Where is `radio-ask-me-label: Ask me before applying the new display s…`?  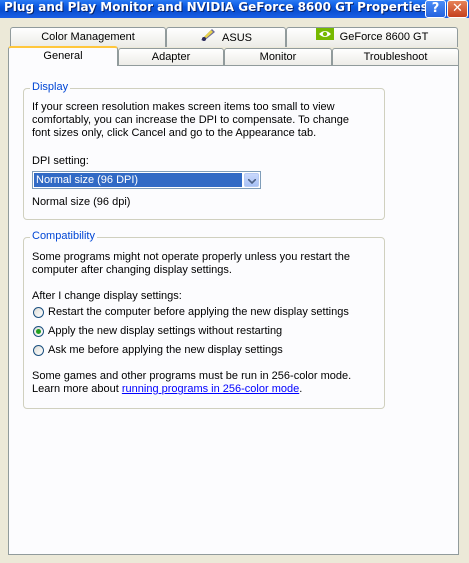 radio-ask-me-label: Ask me before applying the new display s… is located at coordinates (165, 350).